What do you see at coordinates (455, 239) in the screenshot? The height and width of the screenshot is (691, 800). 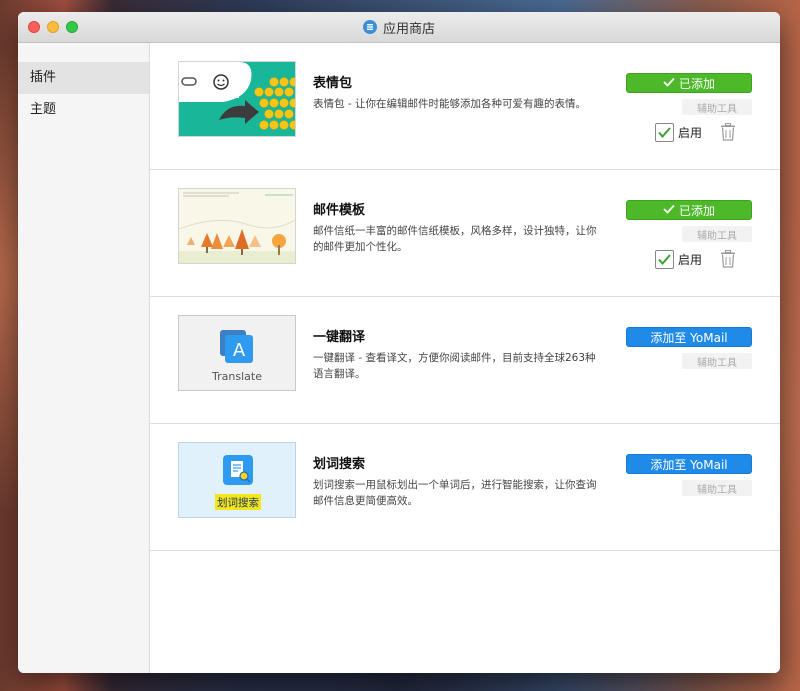 I see `plugin-description: 邮件信纸一丰富的邮件信纸模板，风格多样，设计独特，让你的邮件更加个性化。` at bounding box center [455, 239].